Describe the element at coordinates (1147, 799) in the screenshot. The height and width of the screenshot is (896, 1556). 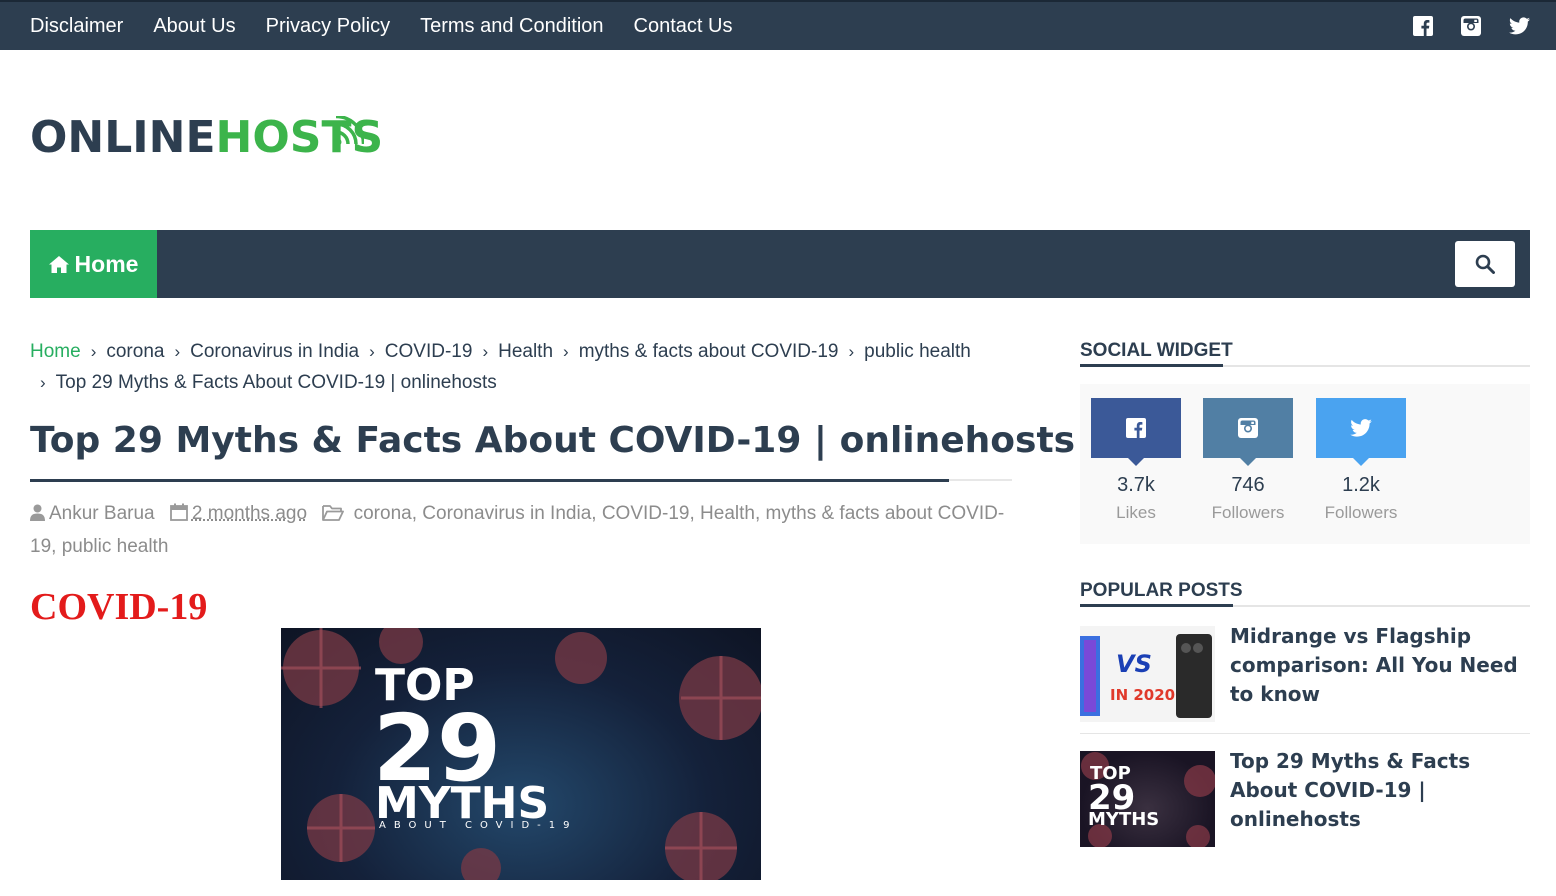
I see `popular-post-thumbnail: TOP 29 MYTHS` at that location.